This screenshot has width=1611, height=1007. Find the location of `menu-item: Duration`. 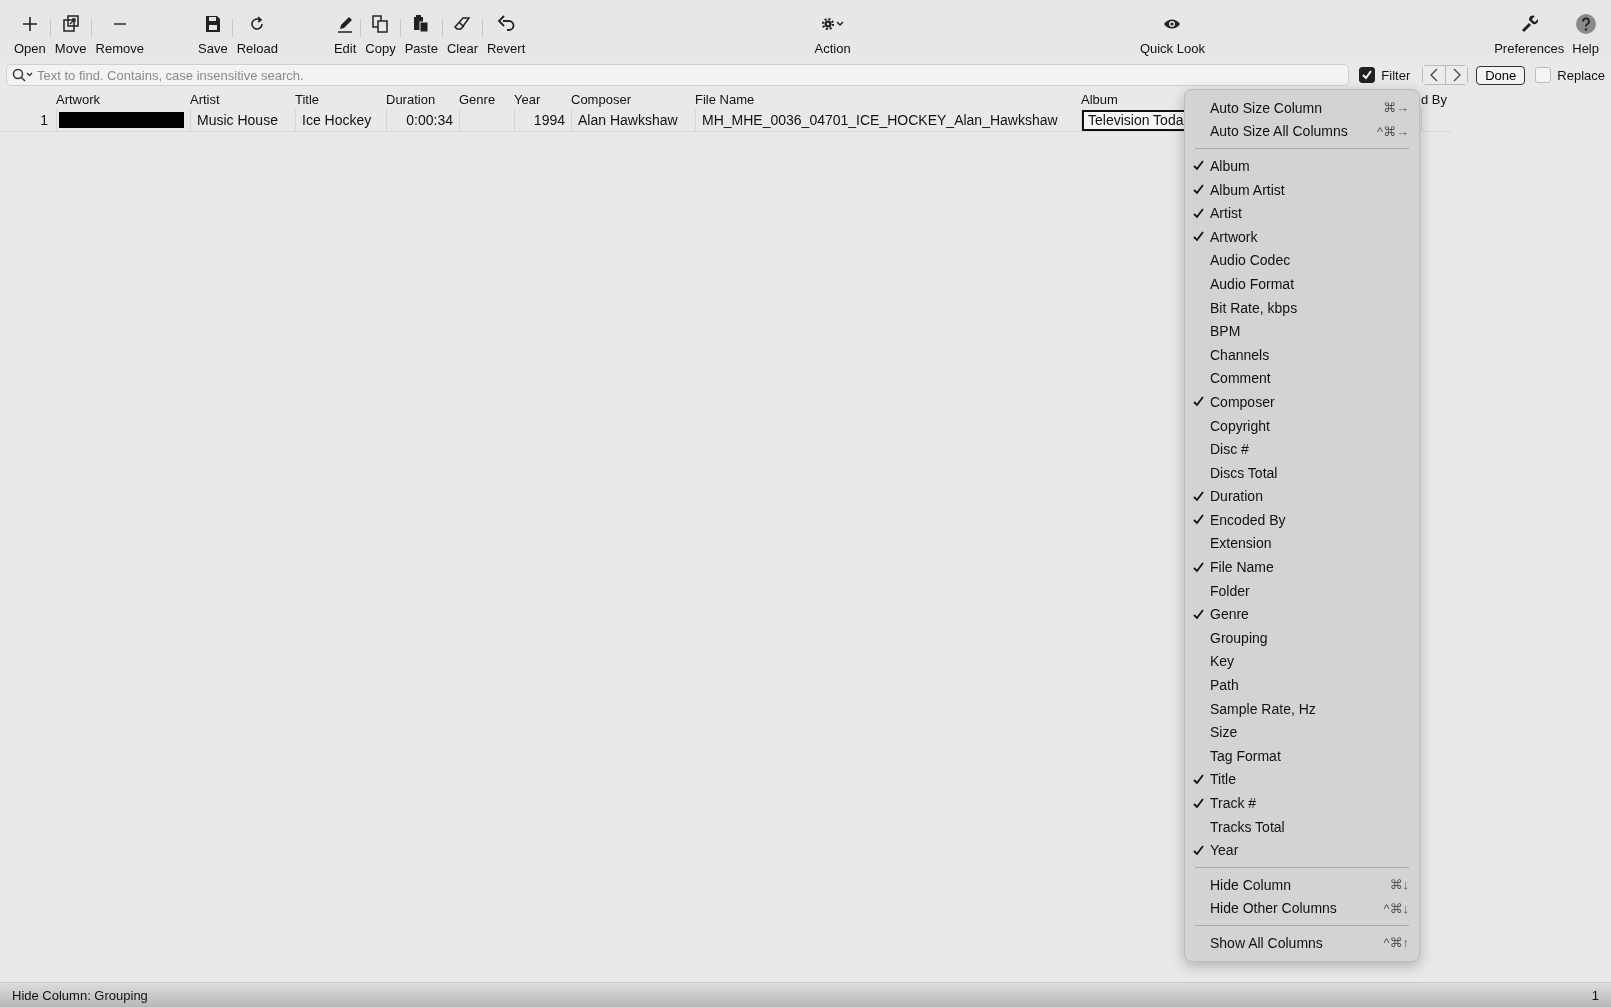

menu-item: Duration is located at coordinates (1302, 496).